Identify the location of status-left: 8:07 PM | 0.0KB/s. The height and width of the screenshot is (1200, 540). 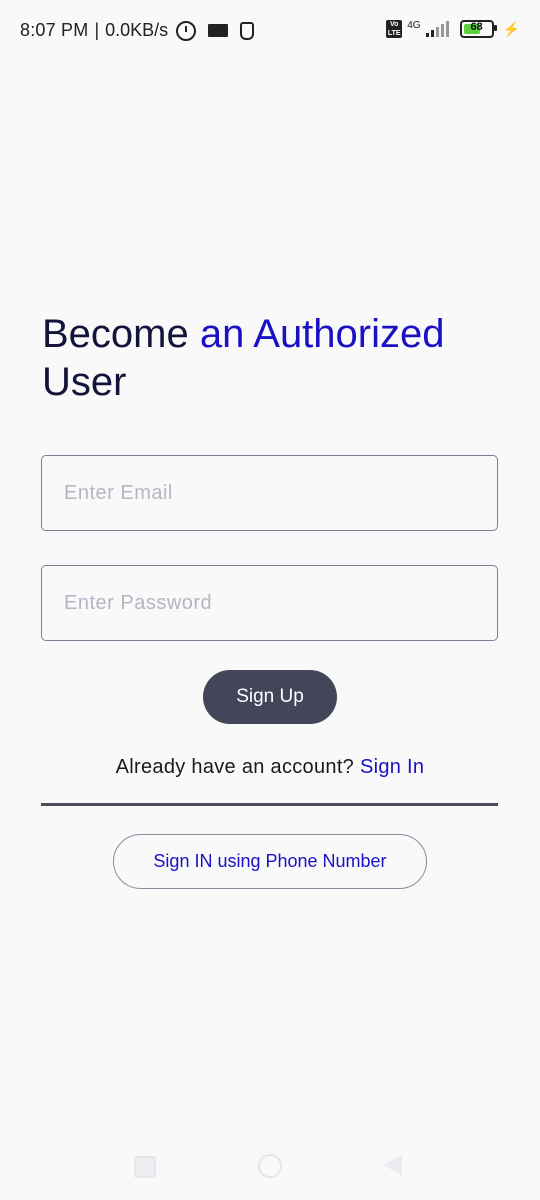
(137, 30).